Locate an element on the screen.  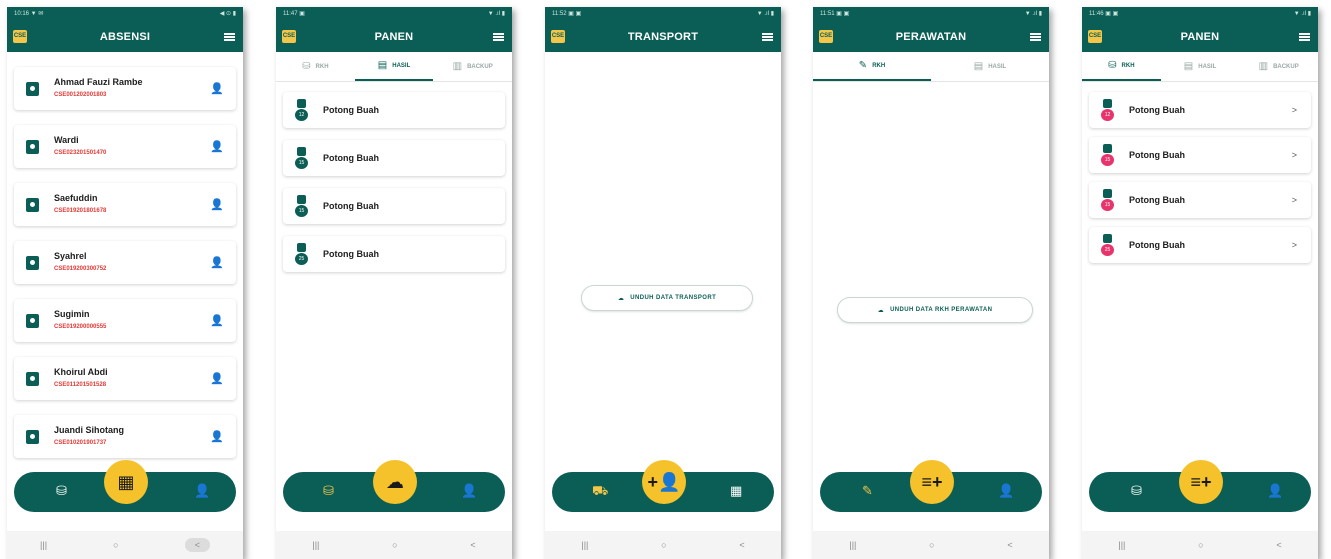
tab-bar: ⛁ RKH ▤ HASIL ▥ BACKUP is located at coordinates (394, 67).